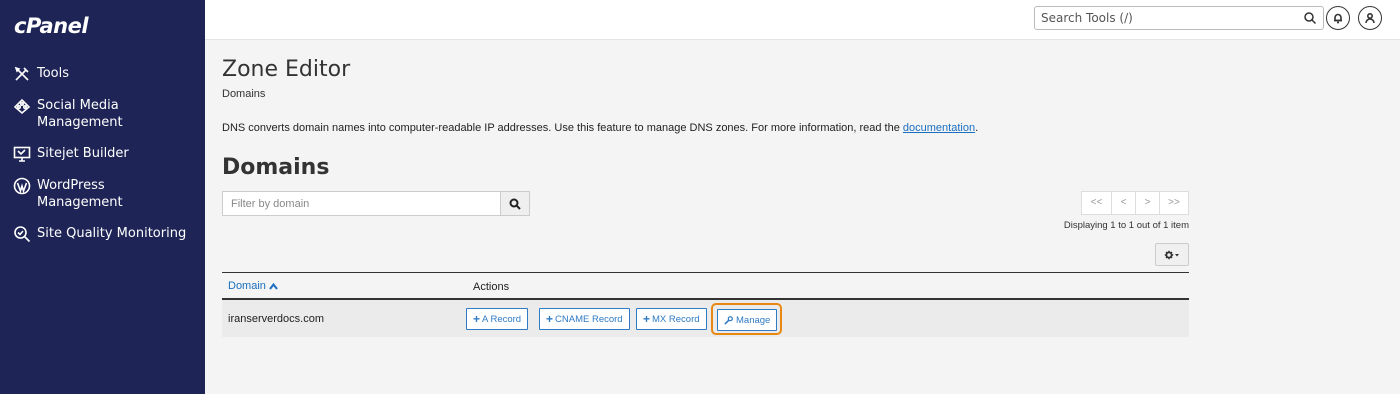  What do you see at coordinates (939, 128) in the screenshot?
I see `documentation-link: documentation` at bounding box center [939, 128].